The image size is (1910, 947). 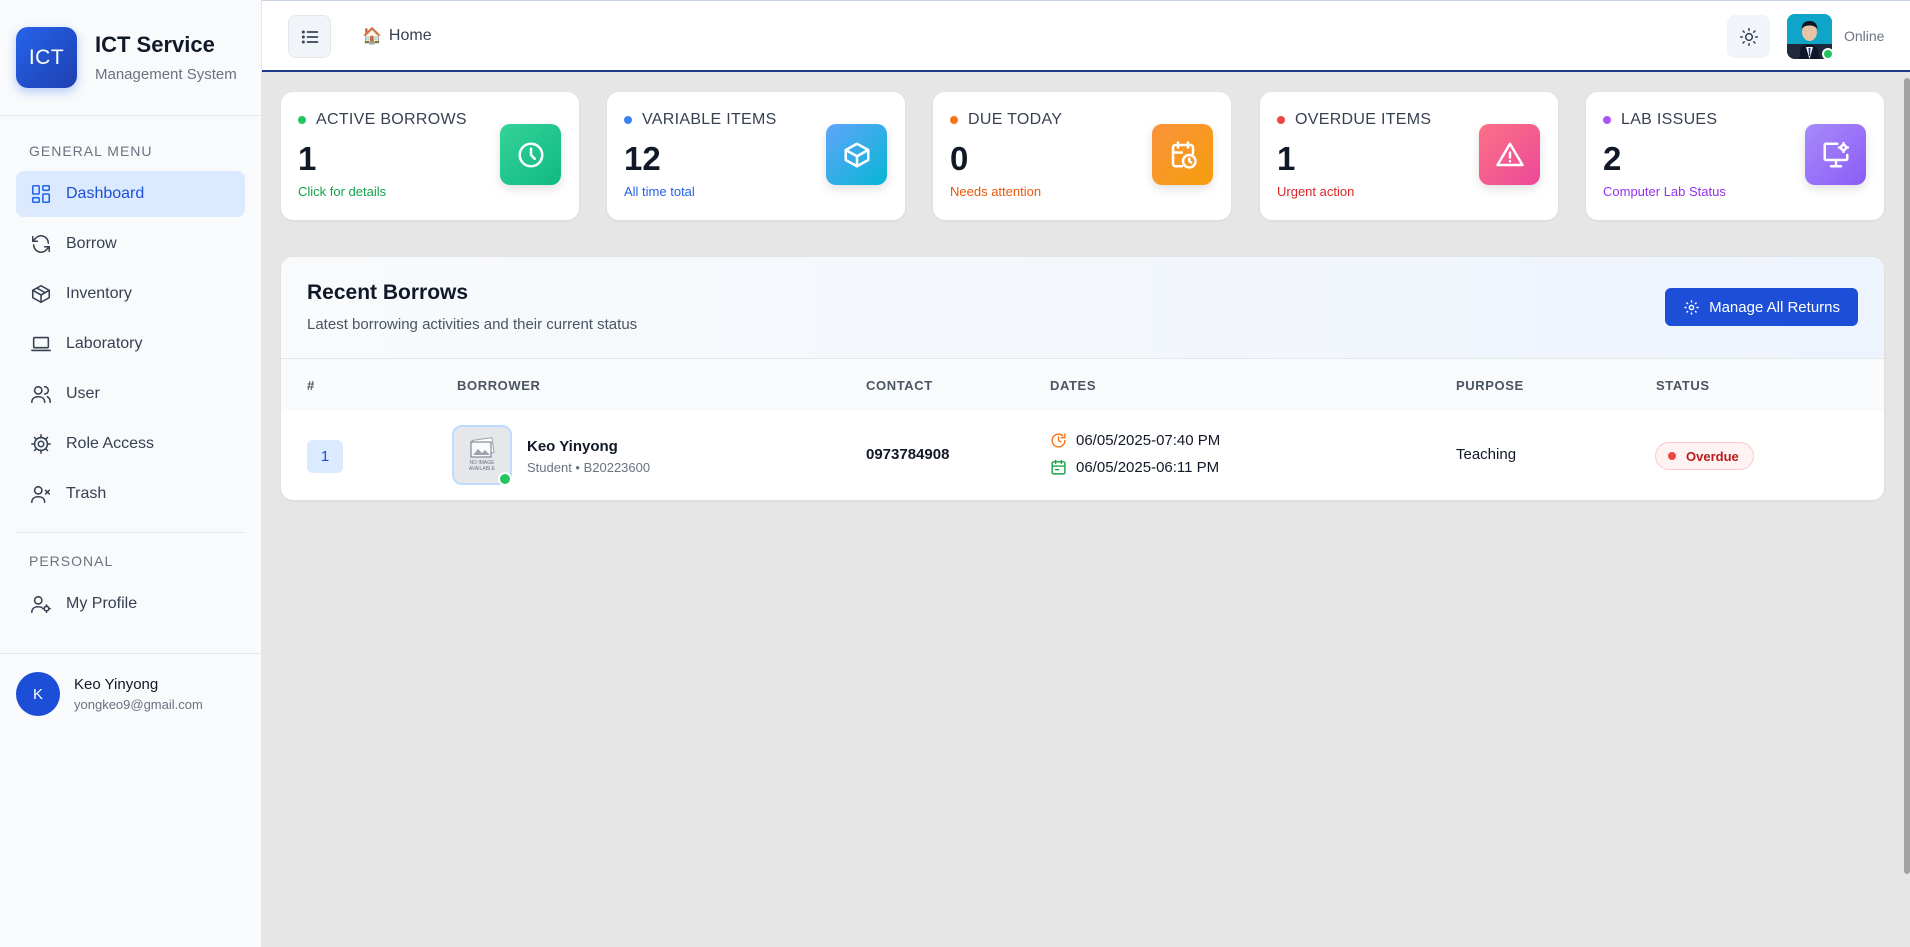 I want to click on table-header: # BORROWER CONTACT DATES PURPOSE STATUS, so click(x=1082, y=385).